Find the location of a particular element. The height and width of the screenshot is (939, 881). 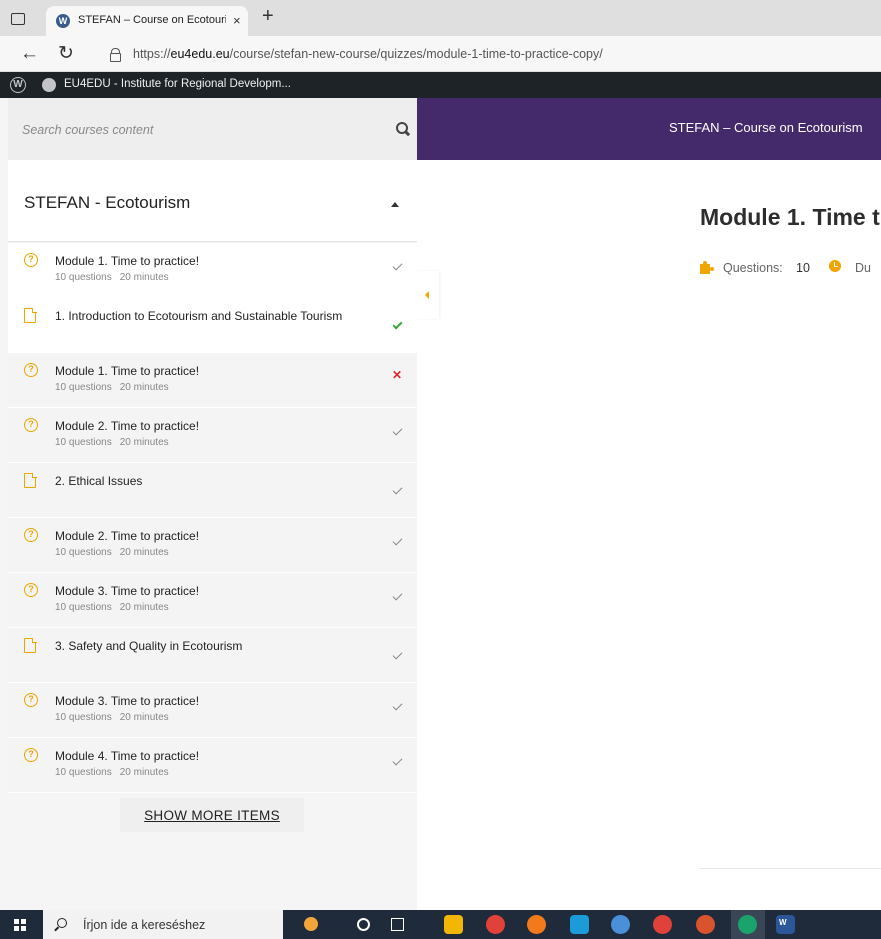

taskbar-search-box: Írjon ide a kereséshez is located at coordinates (163, 924).